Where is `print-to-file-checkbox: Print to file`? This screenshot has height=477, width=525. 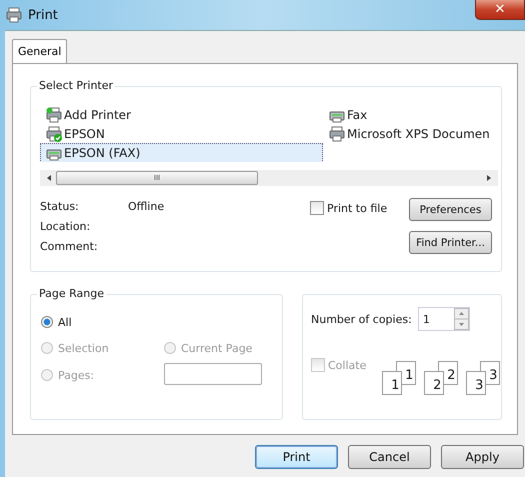
print-to-file-checkbox: Print to file is located at coordinates (349, 208).